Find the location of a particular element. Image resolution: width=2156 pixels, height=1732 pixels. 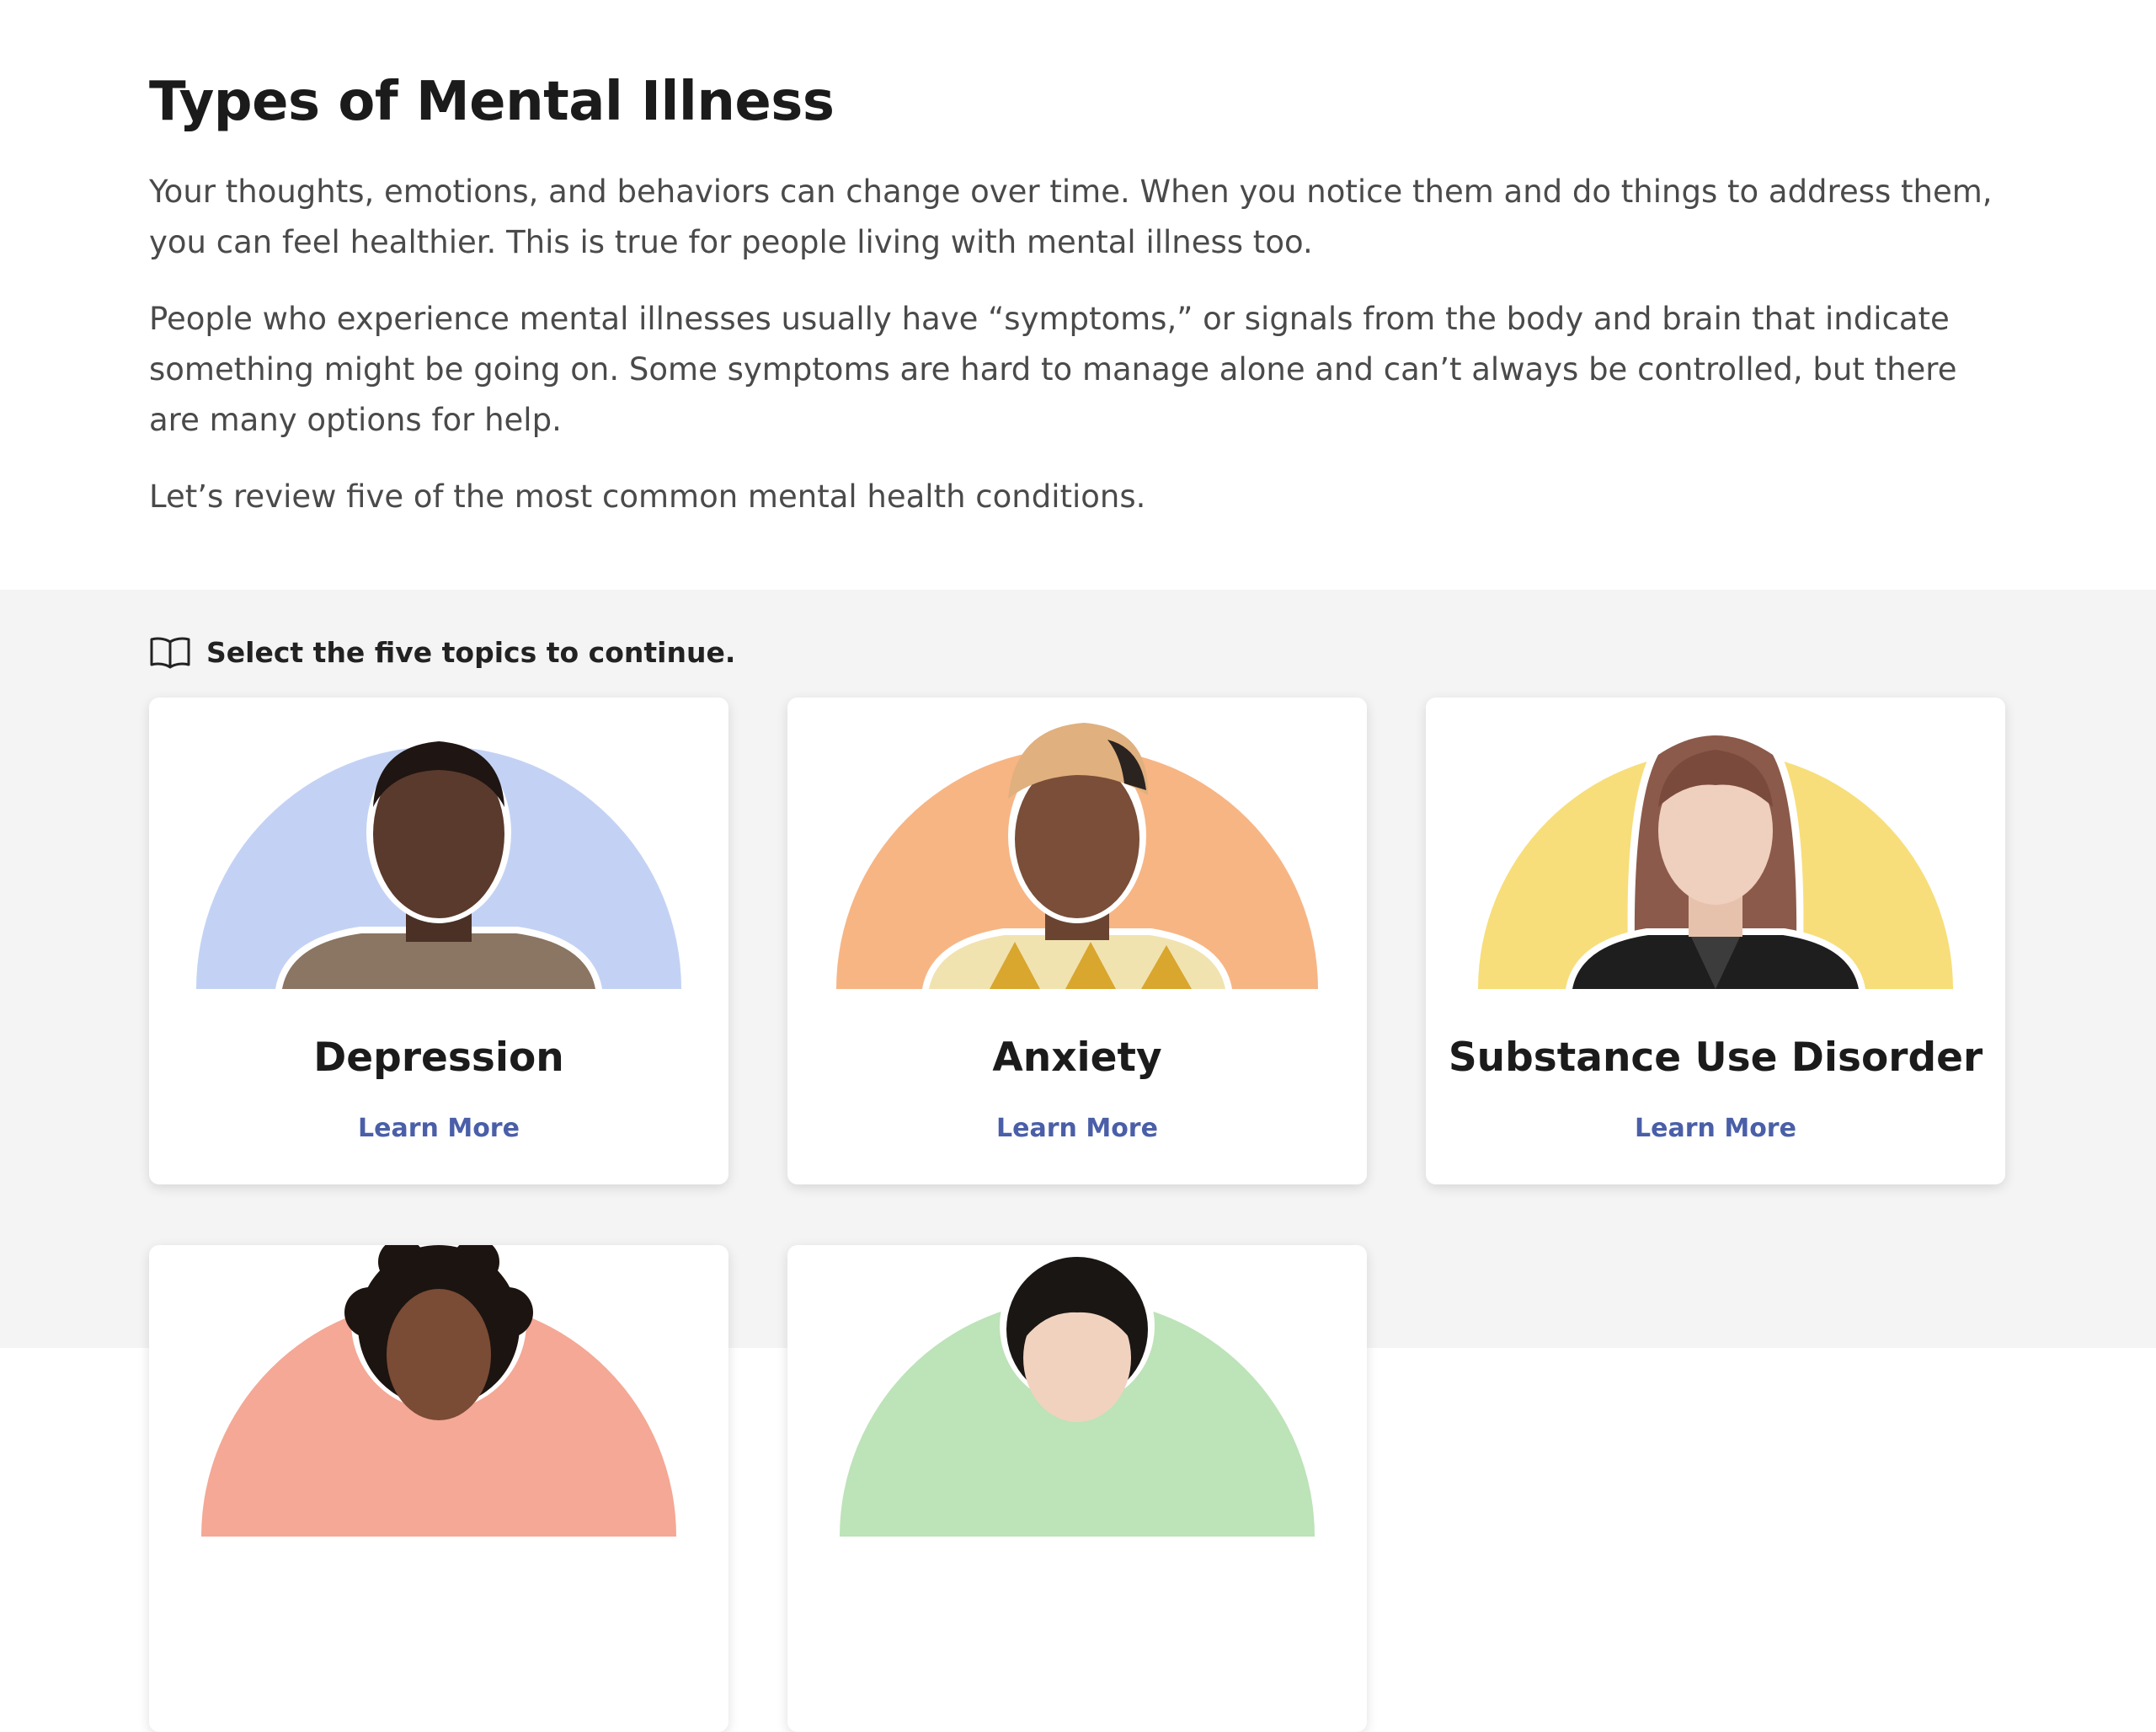

topic-card-anxiety: Anxiety Learn More is located at coordinates (1077, 941).